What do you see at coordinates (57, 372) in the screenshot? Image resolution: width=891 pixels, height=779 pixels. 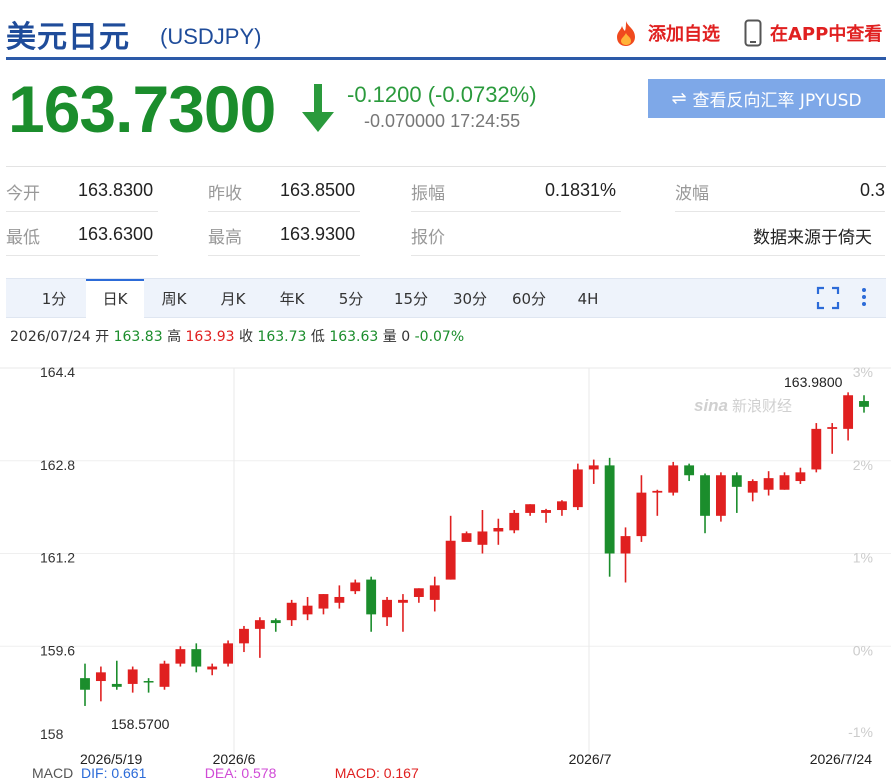 I see `y-tick-label: 164.4` at bounding box center [57, 372].